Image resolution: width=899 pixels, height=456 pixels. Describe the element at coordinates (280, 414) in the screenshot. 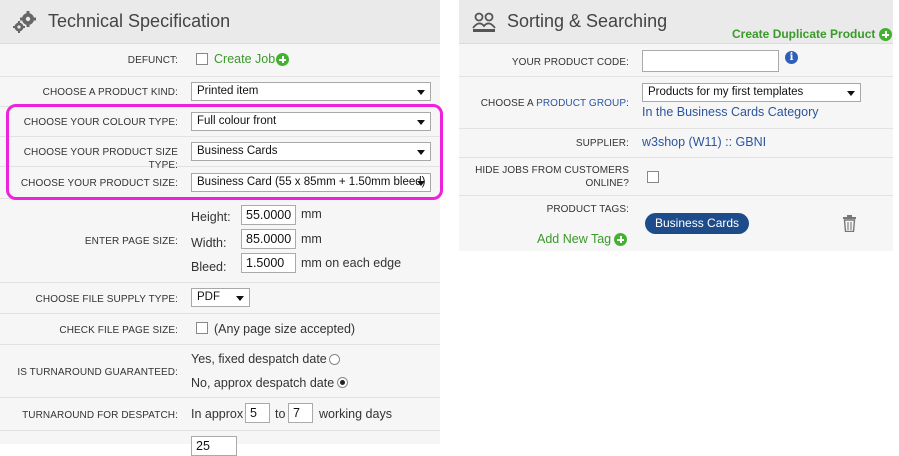

I see `despatch-to-label: to` at that location.